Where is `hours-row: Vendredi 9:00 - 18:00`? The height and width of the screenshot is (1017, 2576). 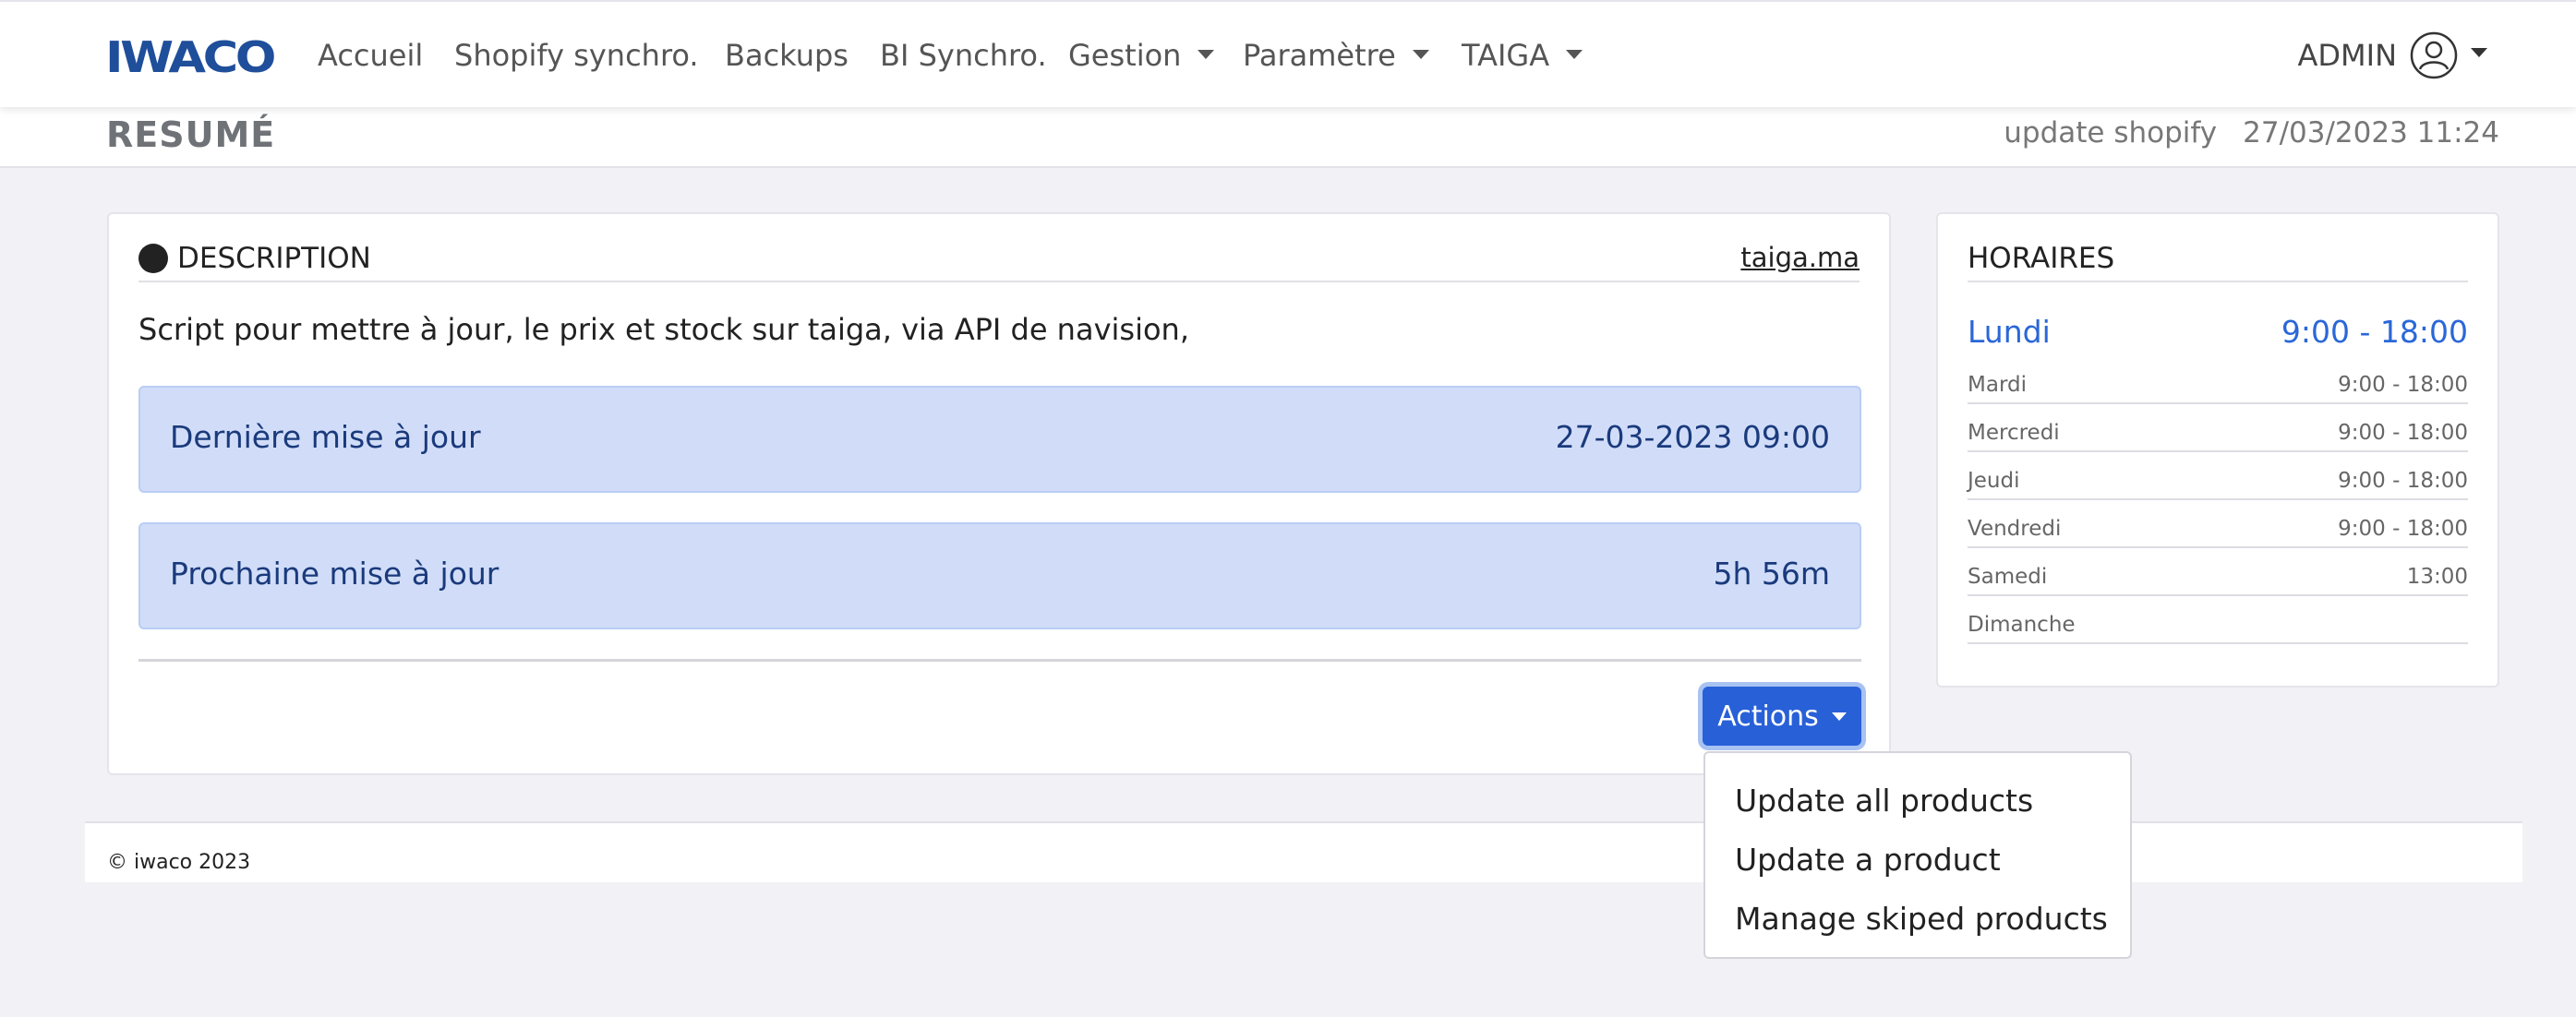
hours-row: Vendredi 9:00 - 18:00 is located at coordinates (2218, 524).